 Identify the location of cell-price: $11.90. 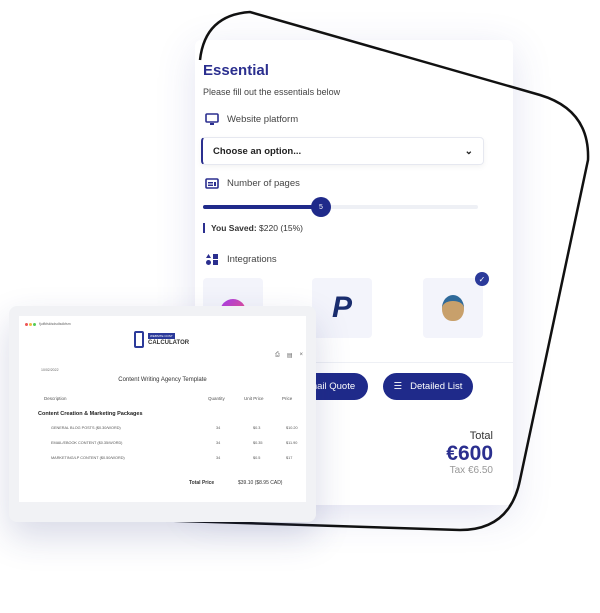
(292, 443).